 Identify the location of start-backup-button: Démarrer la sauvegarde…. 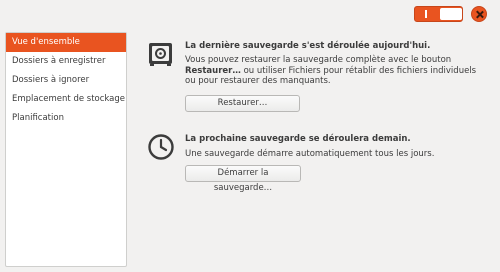
(243, 179).